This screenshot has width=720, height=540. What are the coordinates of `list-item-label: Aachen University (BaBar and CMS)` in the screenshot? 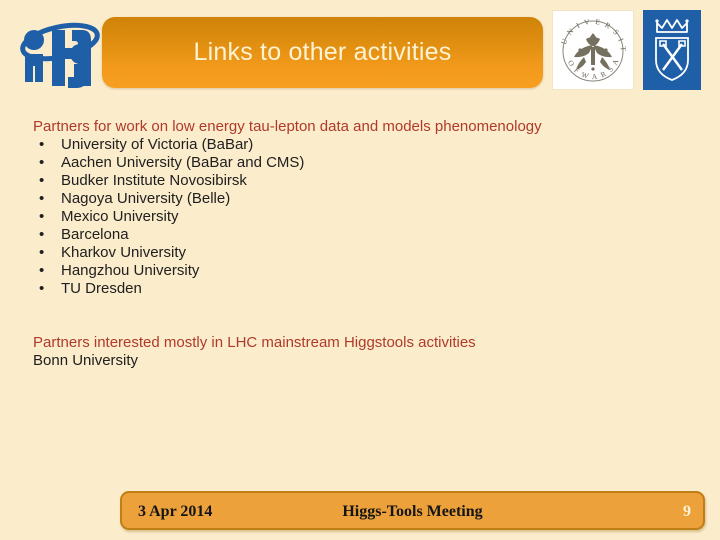 It's located at (183, 162).